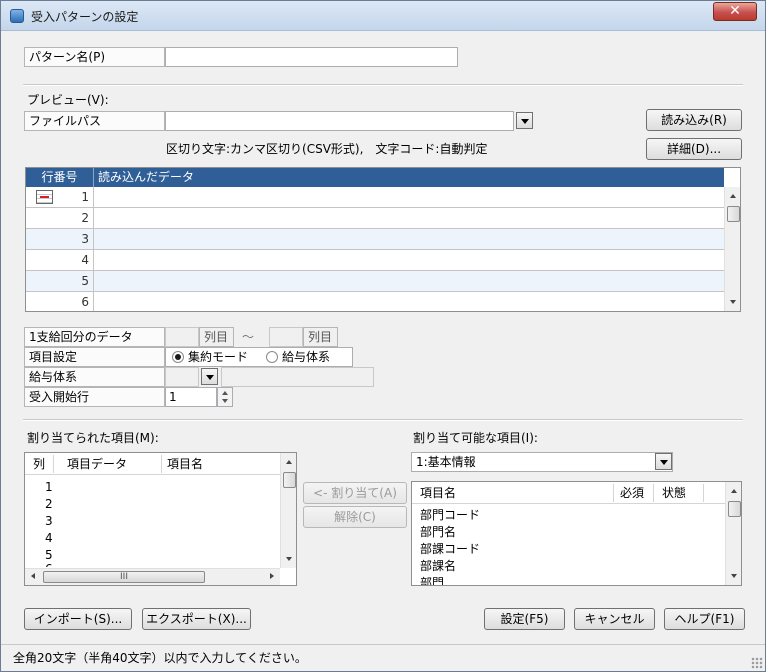 The height and width of the screenshot is (672, 766). I want to click on grid-vertical-scrollbar, so click(732, 249).